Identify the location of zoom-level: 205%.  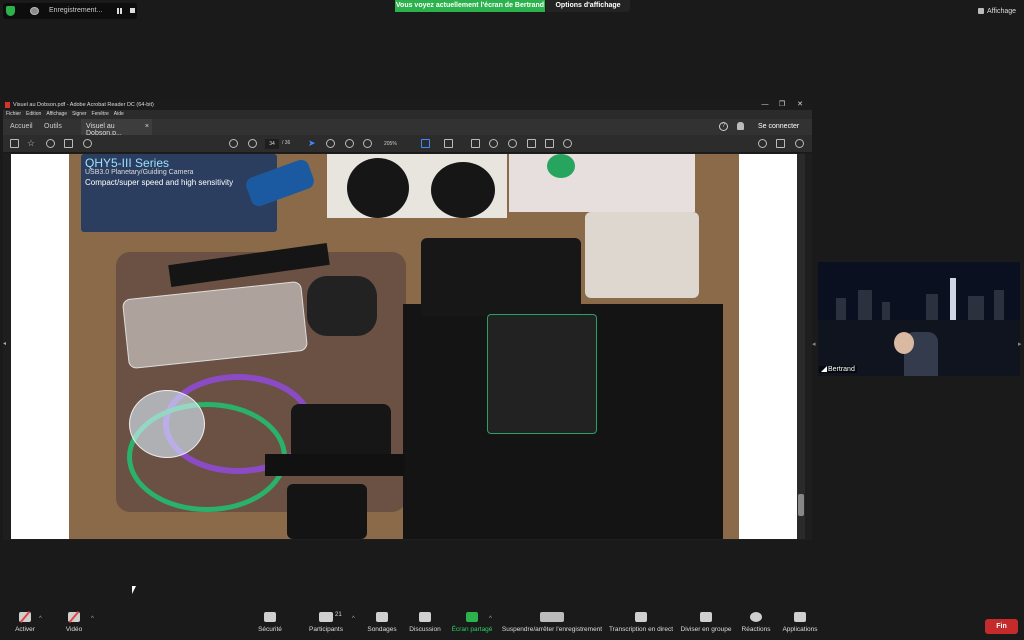
(397, 144).